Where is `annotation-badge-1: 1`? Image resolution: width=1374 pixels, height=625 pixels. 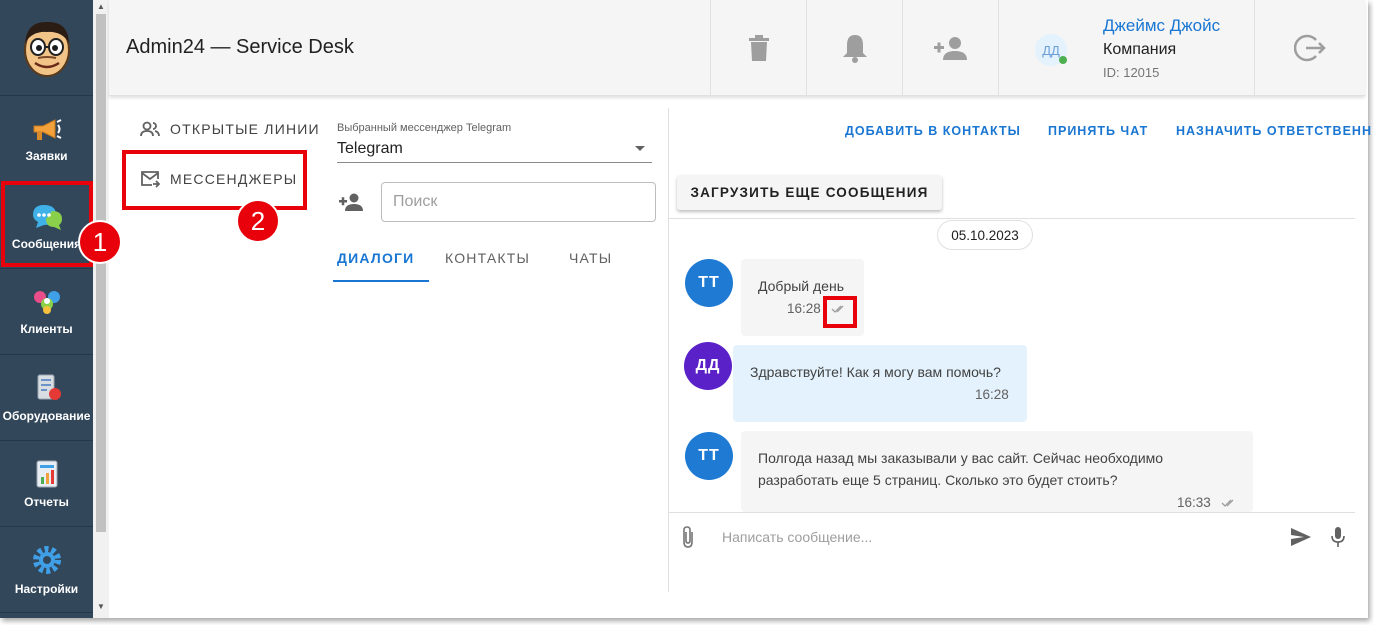
annotation-badge-1: 1 is located at coordinates (100, 242).